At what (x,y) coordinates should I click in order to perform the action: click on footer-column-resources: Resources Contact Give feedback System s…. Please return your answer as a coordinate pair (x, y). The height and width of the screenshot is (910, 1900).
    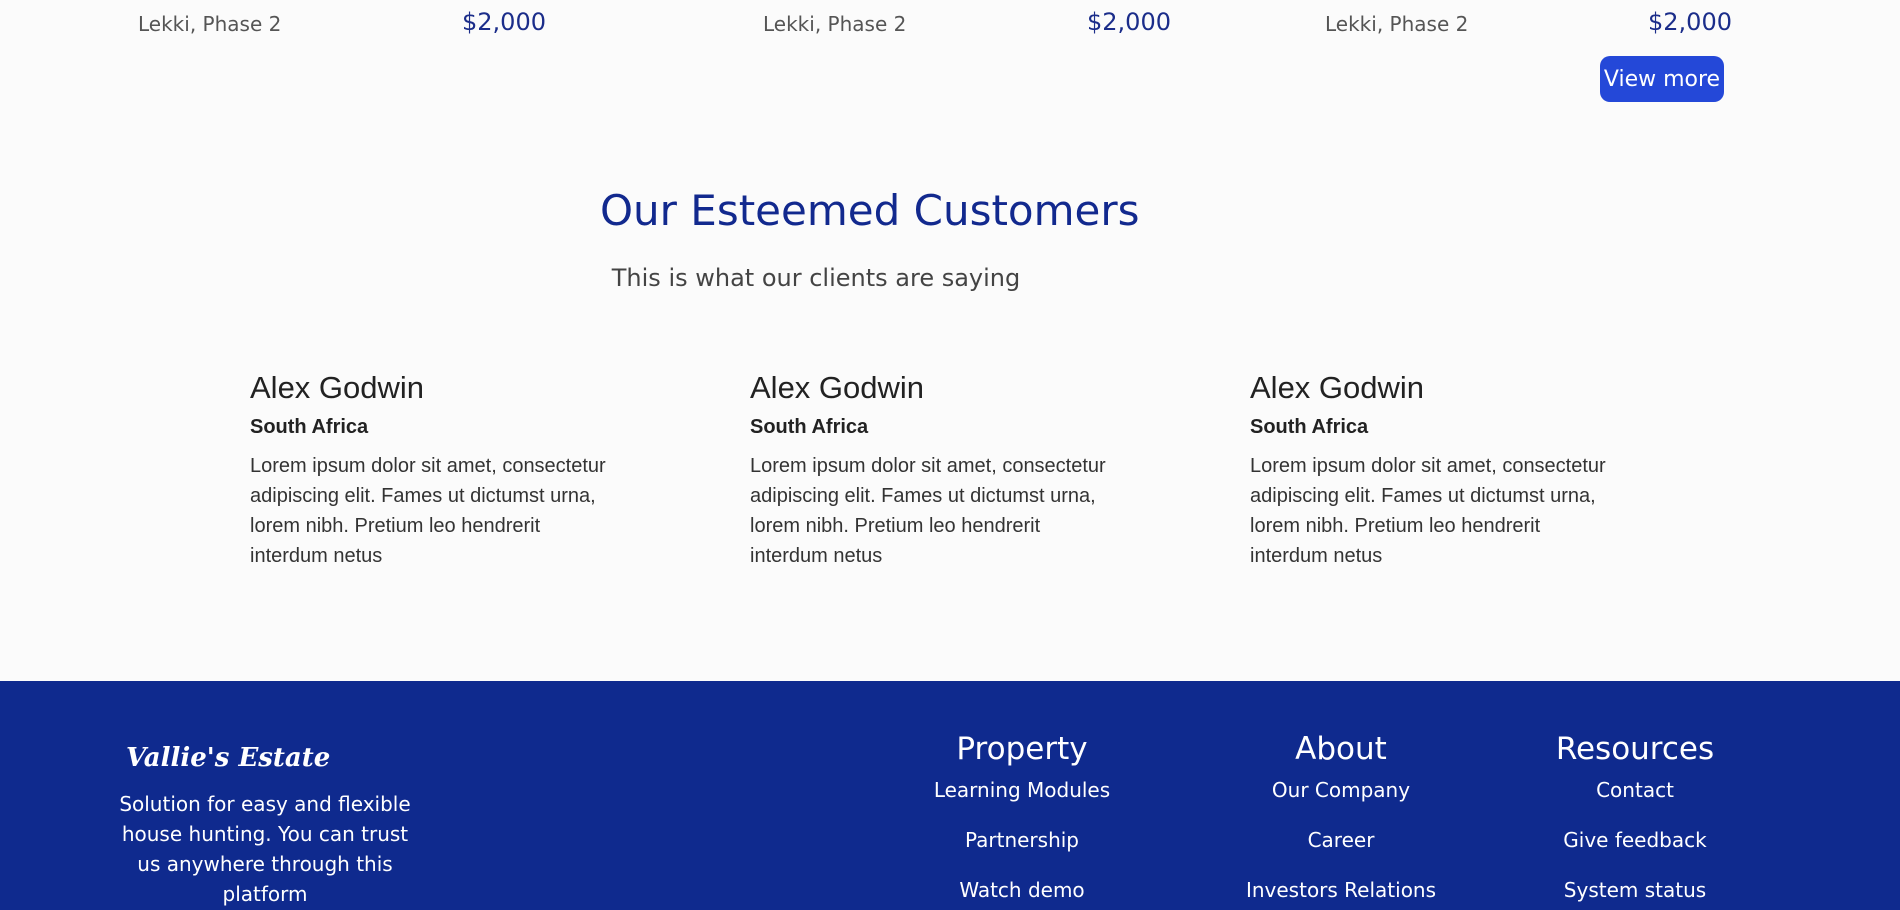
    Looking at the image, I should click on (1635, 820).